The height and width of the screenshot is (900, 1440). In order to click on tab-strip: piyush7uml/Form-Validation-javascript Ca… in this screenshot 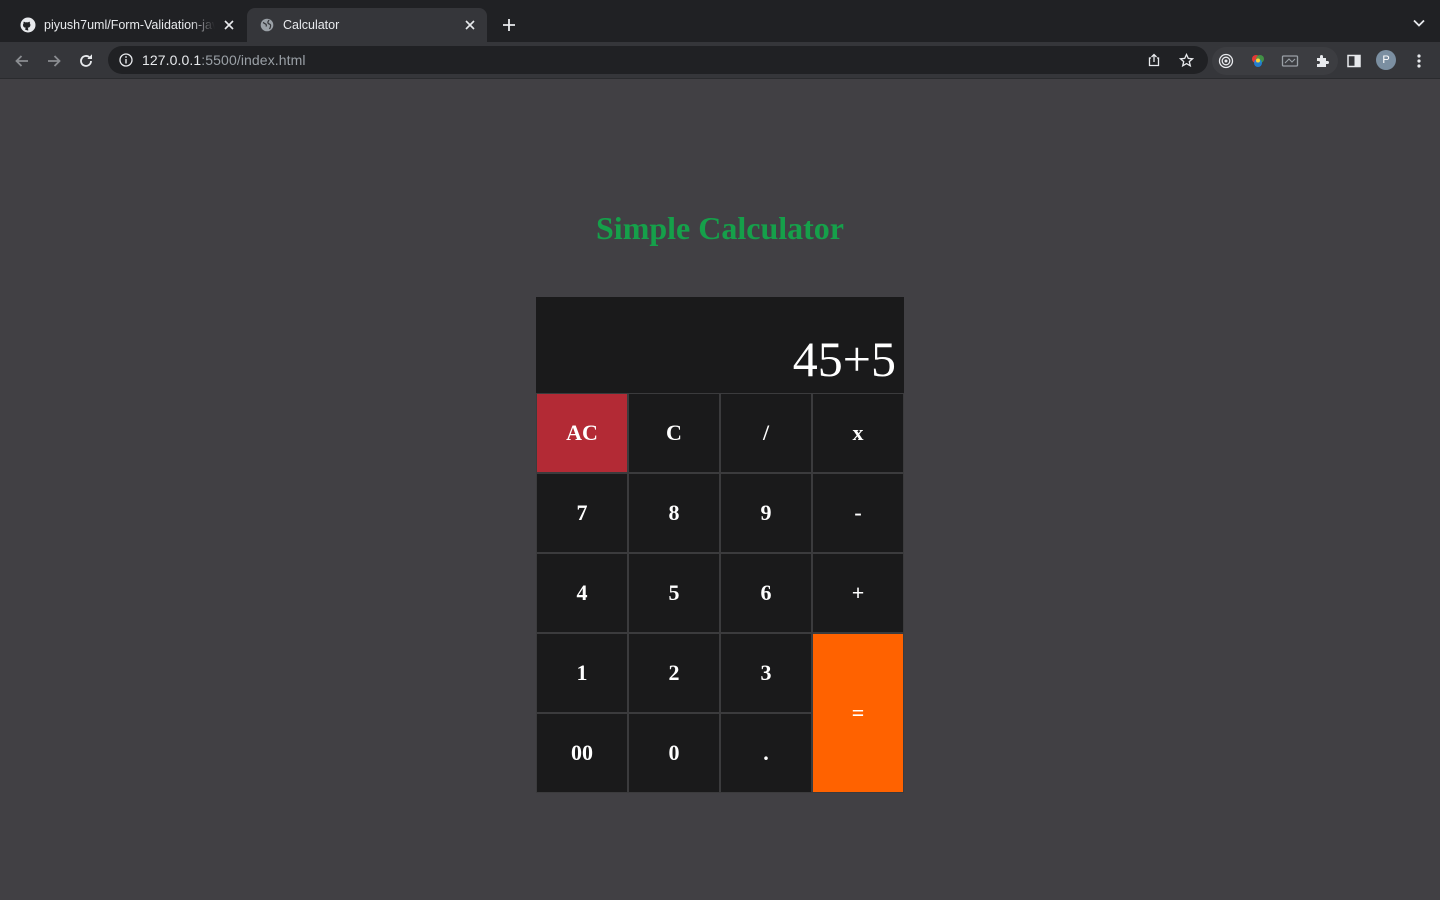, I will do `click(720, 21)`.